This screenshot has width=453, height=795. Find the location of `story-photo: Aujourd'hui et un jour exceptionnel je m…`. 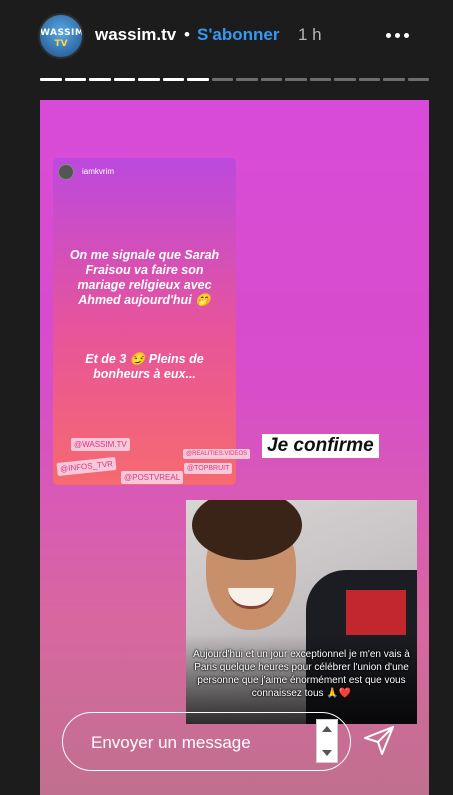

story-photo: Aujourd'hui et un jour exceptionnel je m… is located at coordinates (301, 612).